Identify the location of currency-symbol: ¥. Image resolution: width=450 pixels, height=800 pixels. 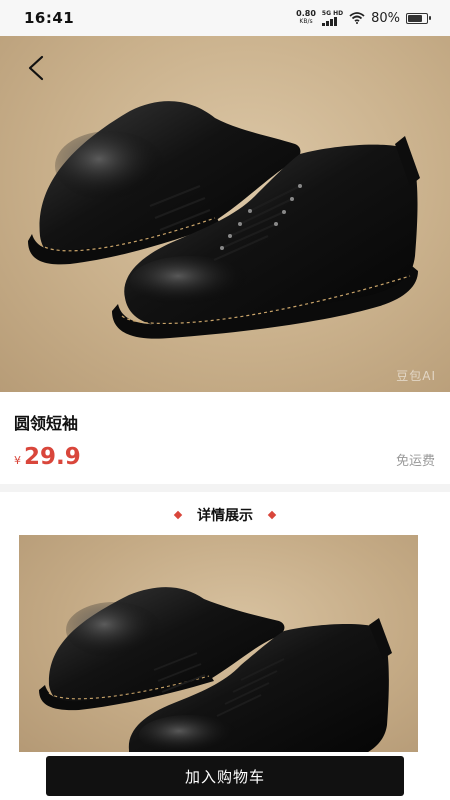
(17, 460).